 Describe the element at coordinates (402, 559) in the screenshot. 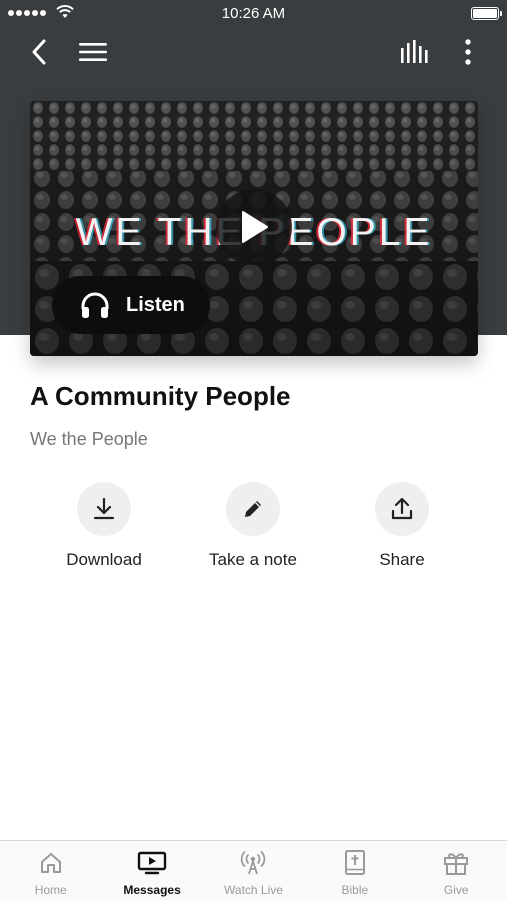

I see `share-label: Share` at that location.